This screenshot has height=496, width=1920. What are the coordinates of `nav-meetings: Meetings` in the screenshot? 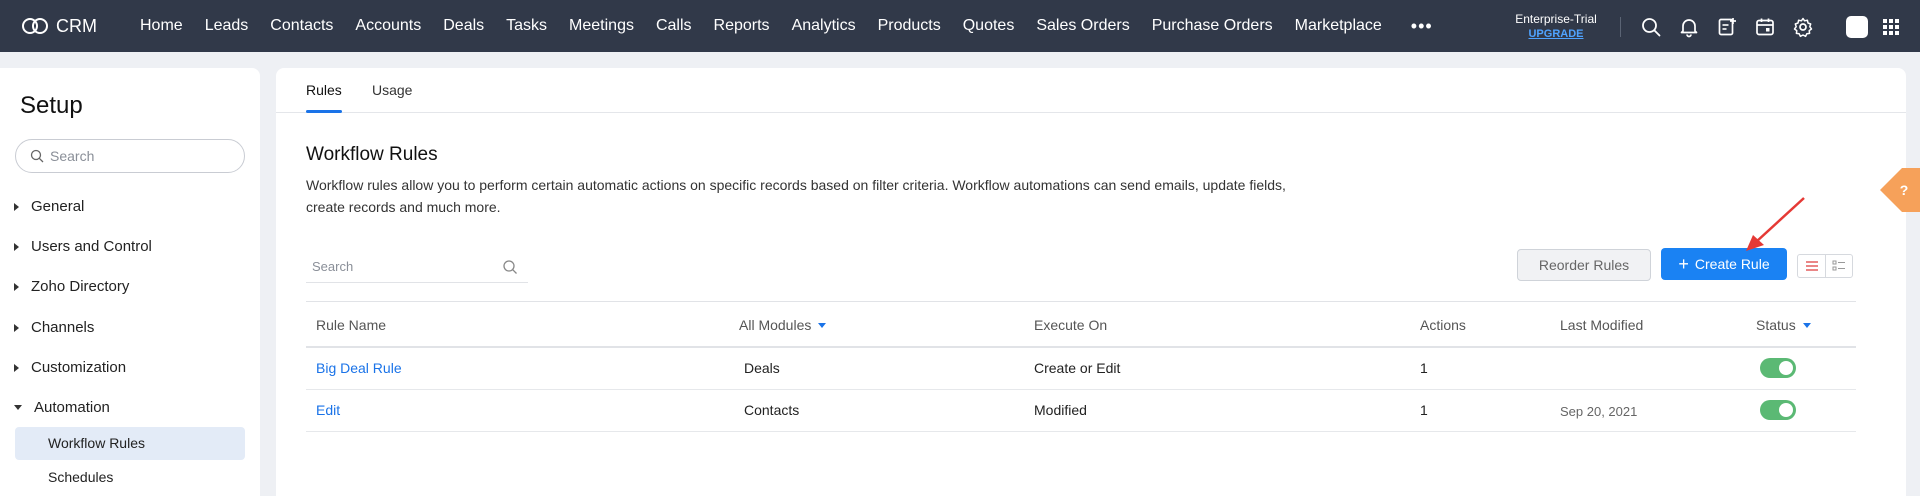 It's located at (601, 26).